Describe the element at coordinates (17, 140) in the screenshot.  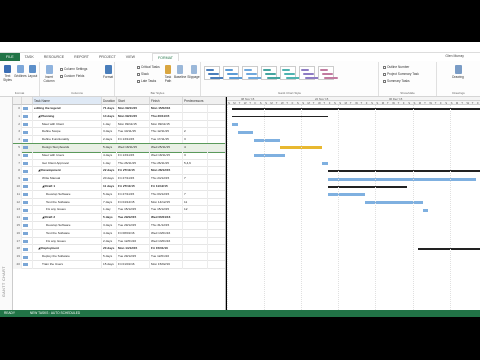
I see `row-id: 4` at that location.